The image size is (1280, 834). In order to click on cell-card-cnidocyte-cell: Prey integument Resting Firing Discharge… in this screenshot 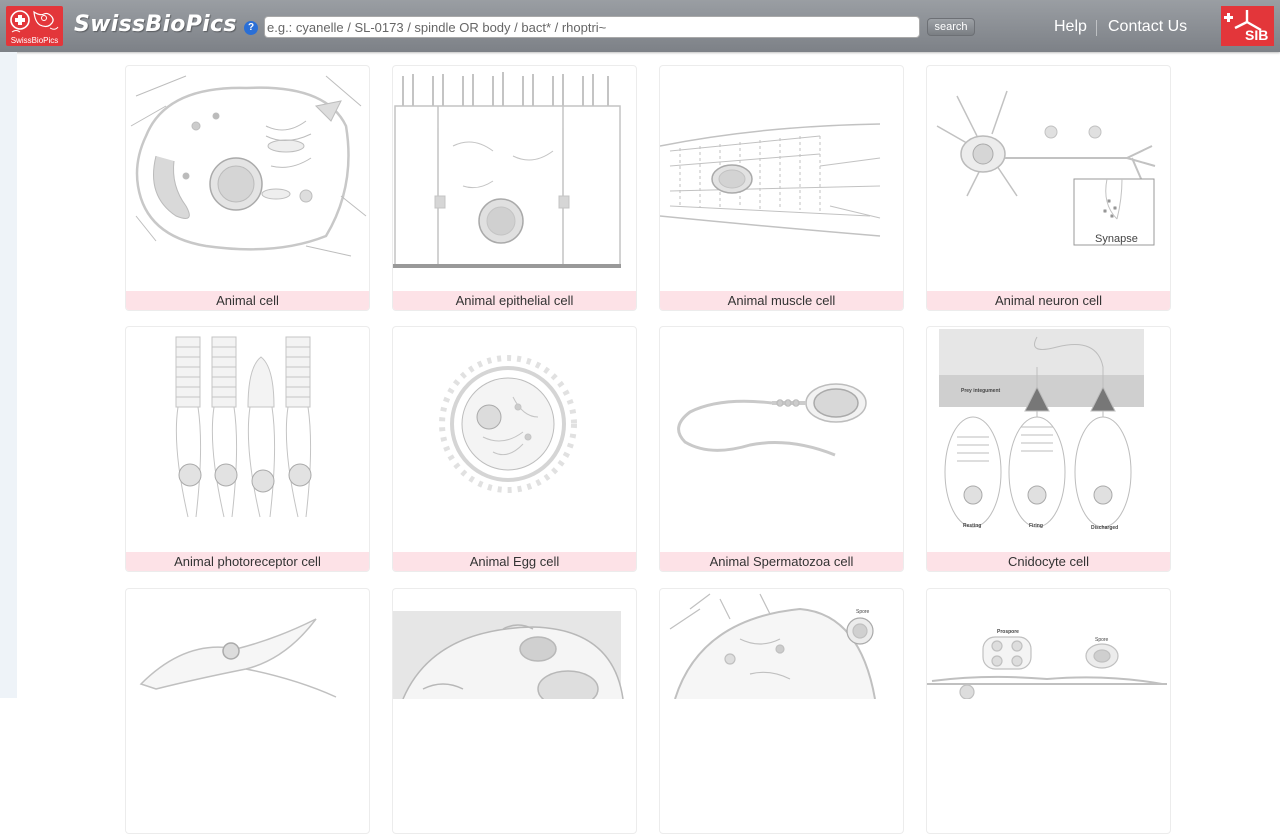, I will do `click(1048, 449)`.